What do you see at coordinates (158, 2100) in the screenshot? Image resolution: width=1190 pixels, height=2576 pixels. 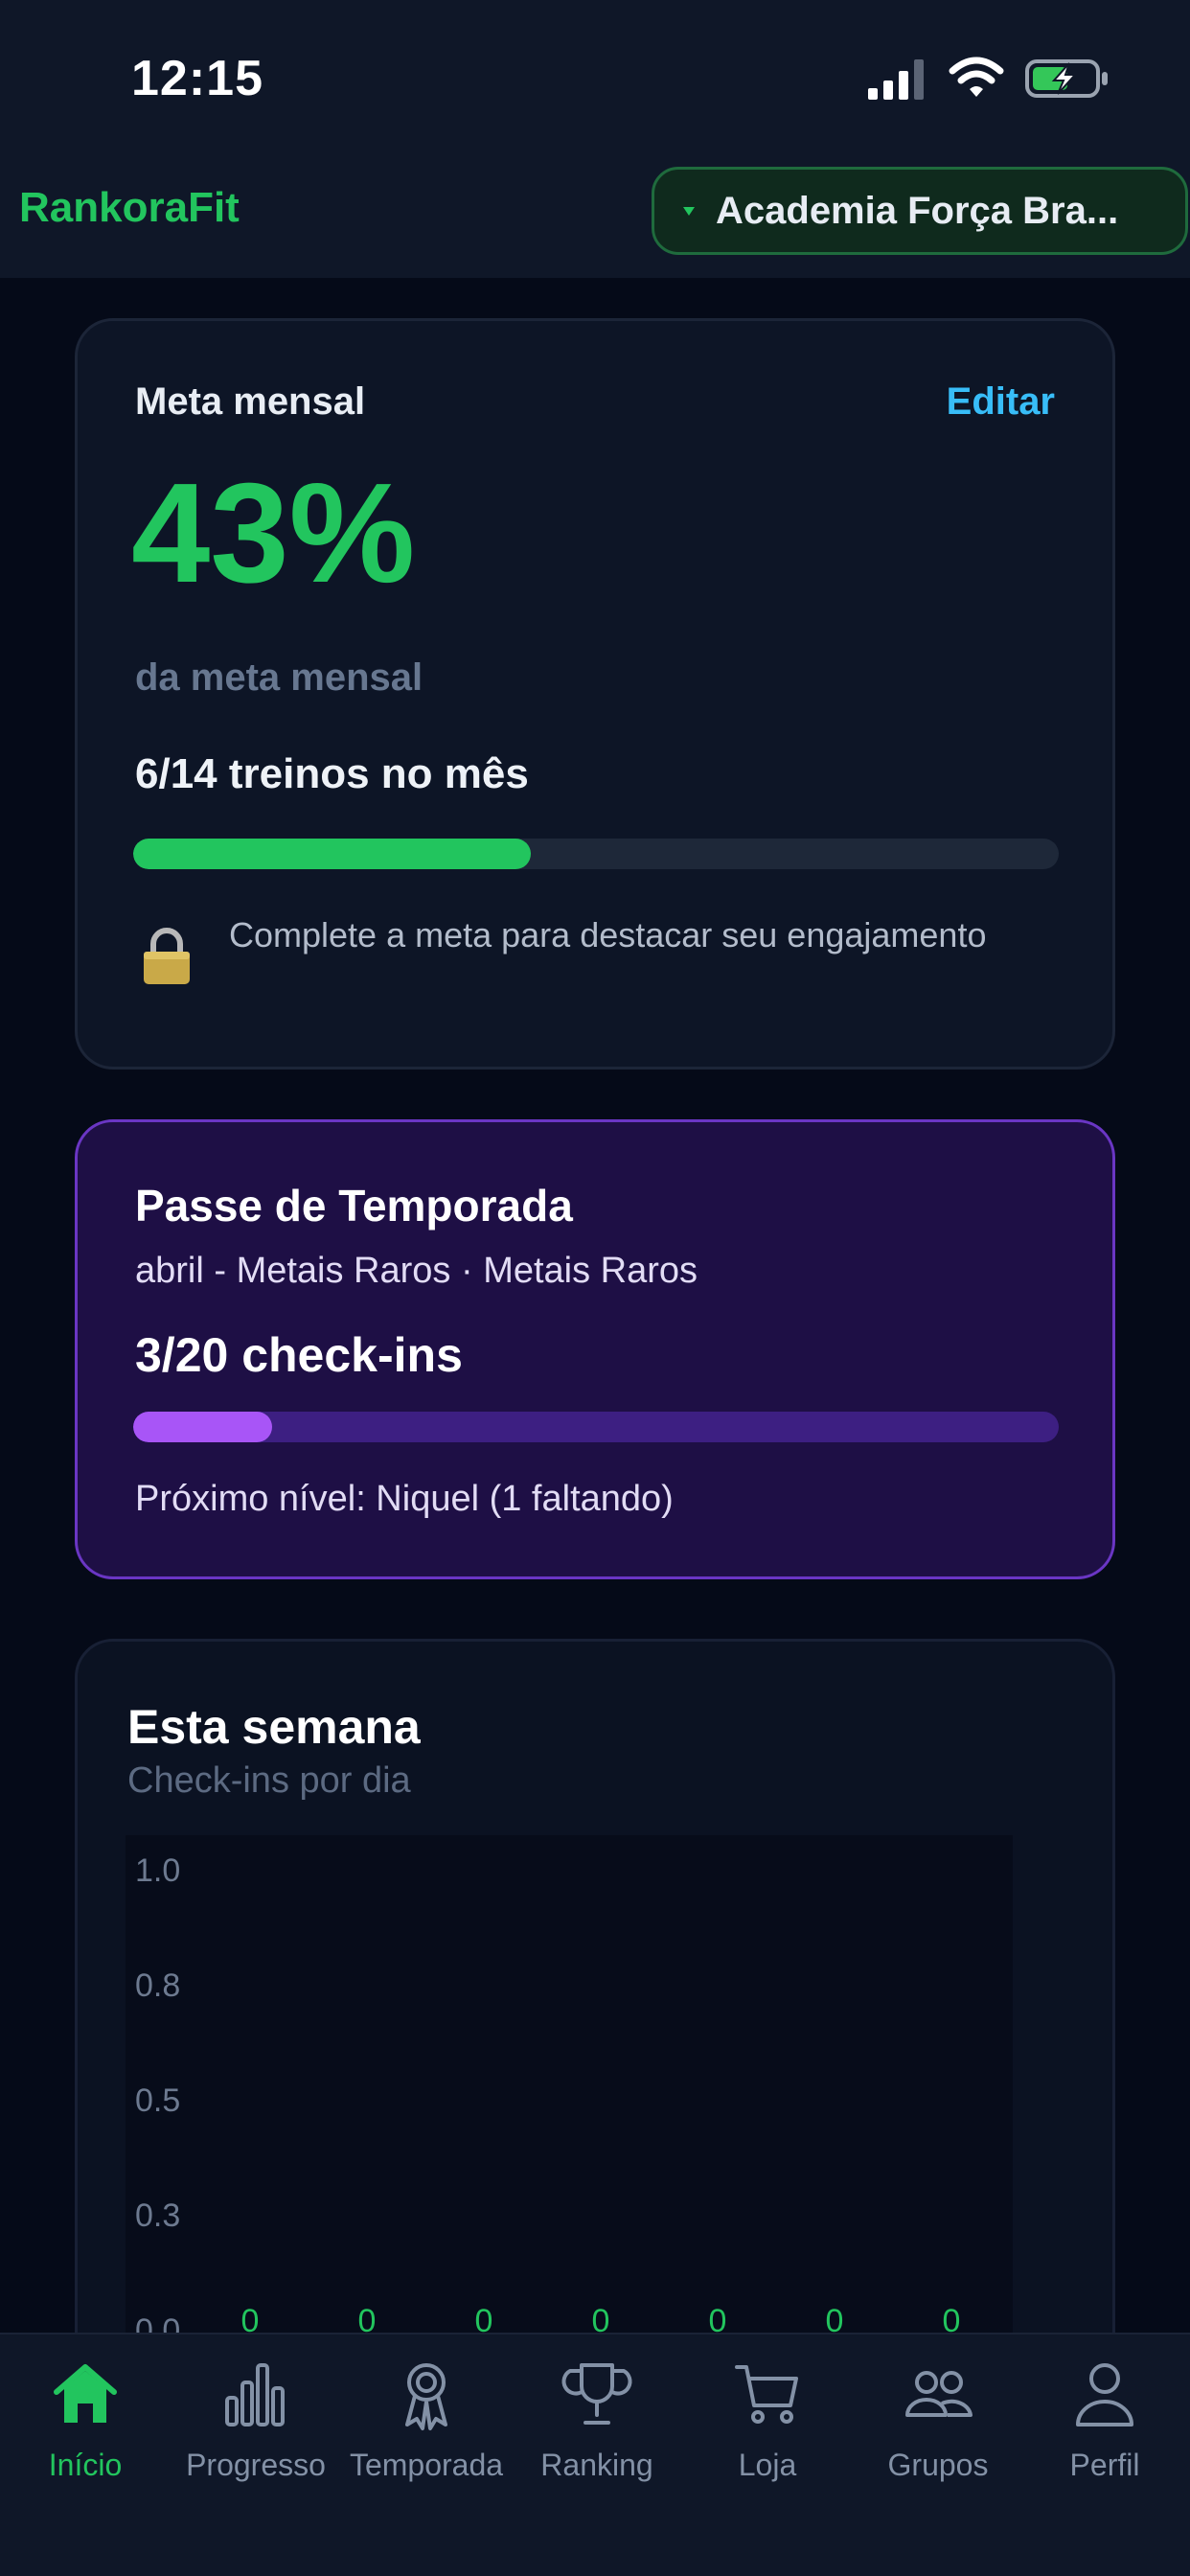 I see `y-tick-label: 0.5` at bounding box center [158, 2100].